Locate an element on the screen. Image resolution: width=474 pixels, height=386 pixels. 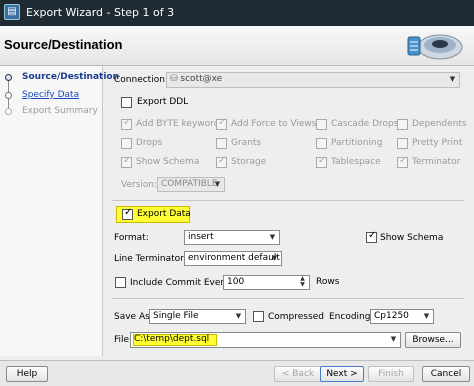
line-terminator-value: environment default is located at coordinates (234, 258).